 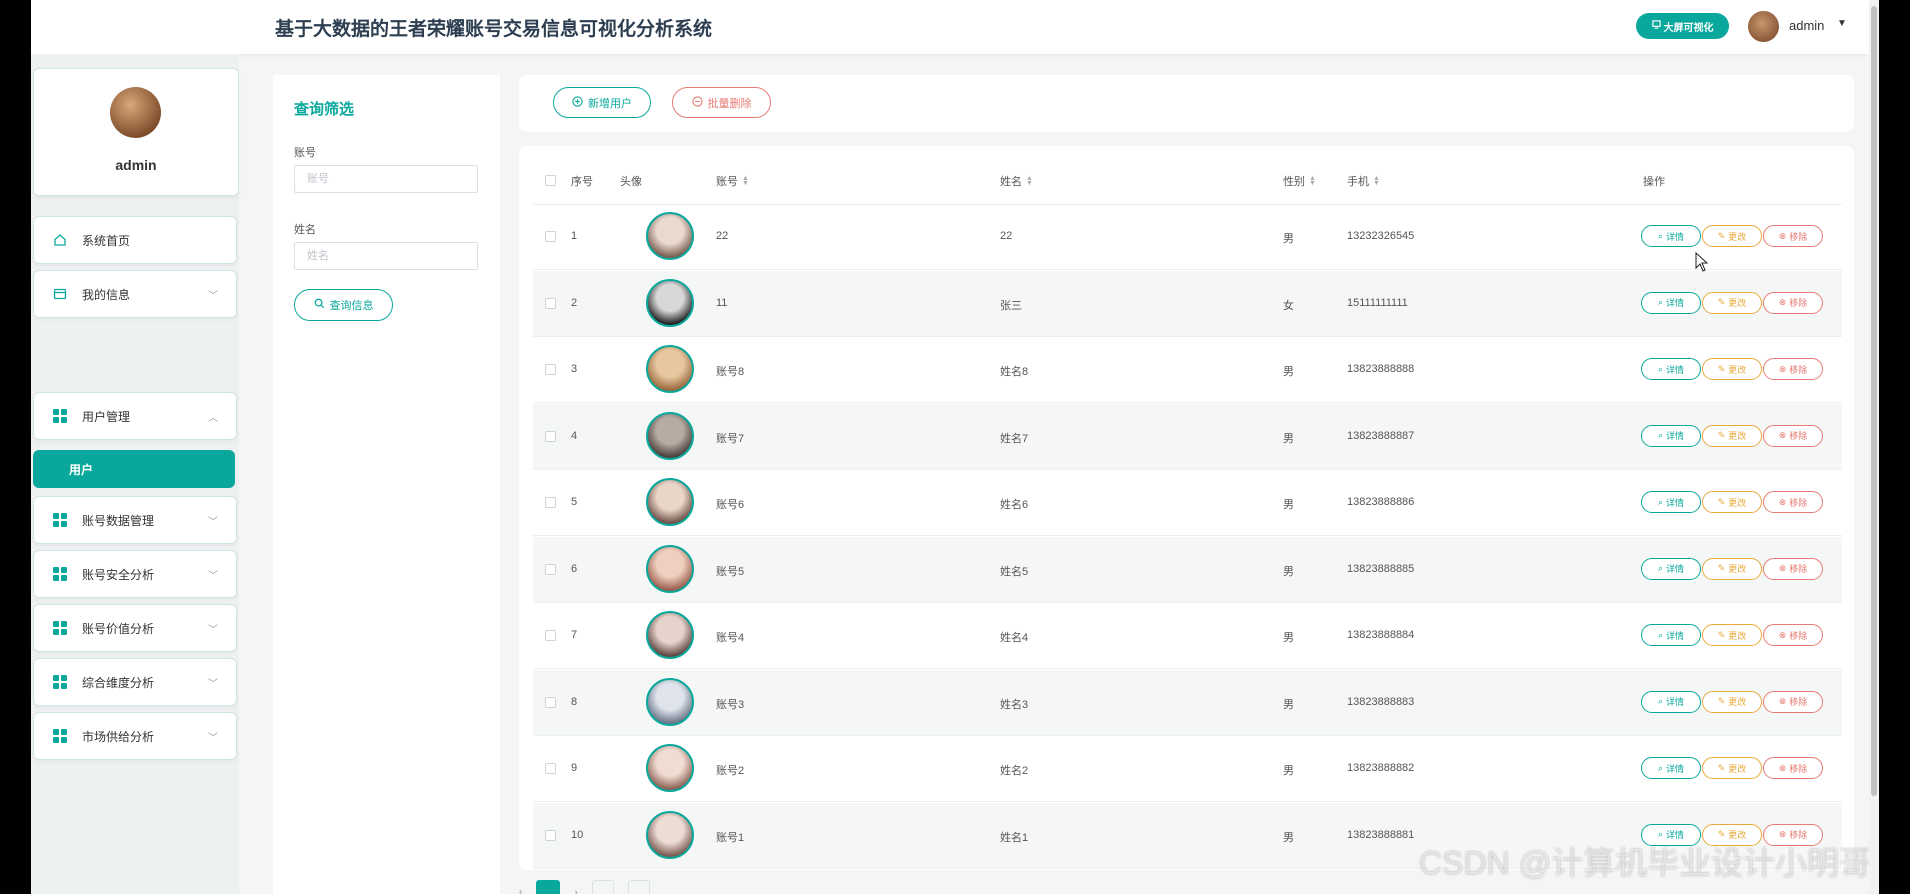 What do you see at coordinates (1187, 503) in the screenshot?
I see `table-row: 5 账号6 姓名6 男 13823888886 ⌕ 详情 ✎ 更改 ⊗ 移除` at bounding box center [1187, 503].